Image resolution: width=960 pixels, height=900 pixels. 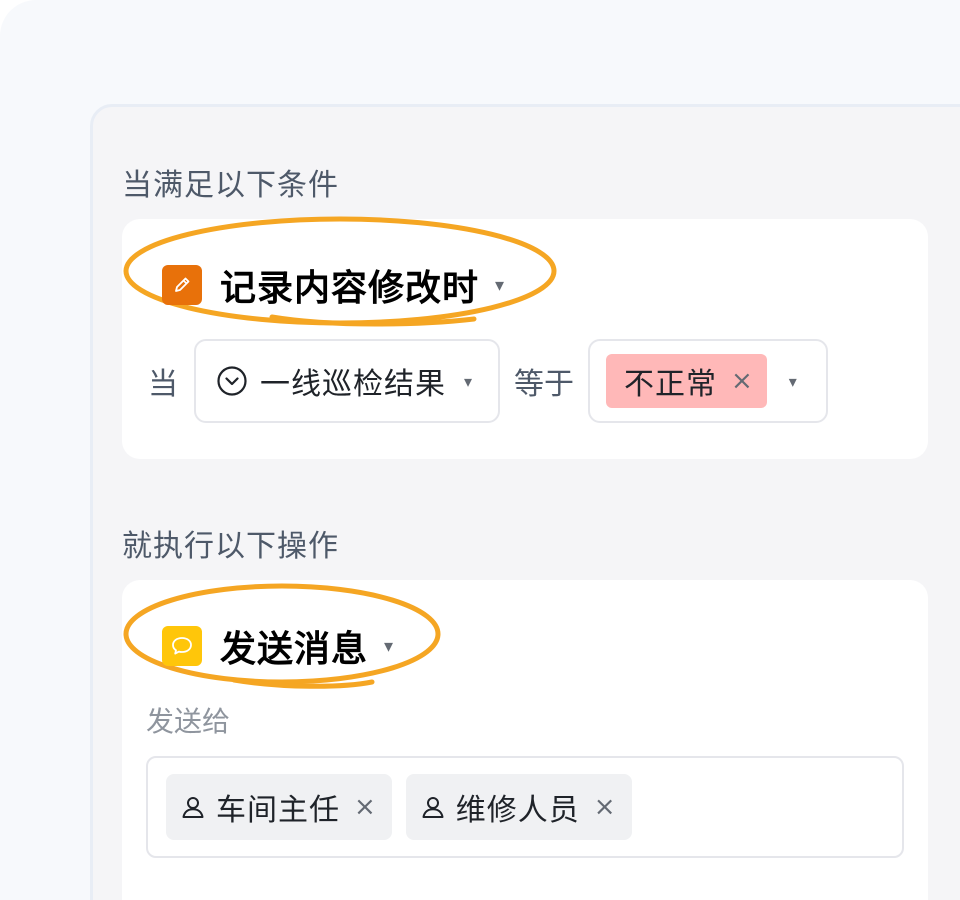 What do you see at coordinates (182, 285) in the screenshot?
I see `edit-icon` at bounding box center [182, 285].